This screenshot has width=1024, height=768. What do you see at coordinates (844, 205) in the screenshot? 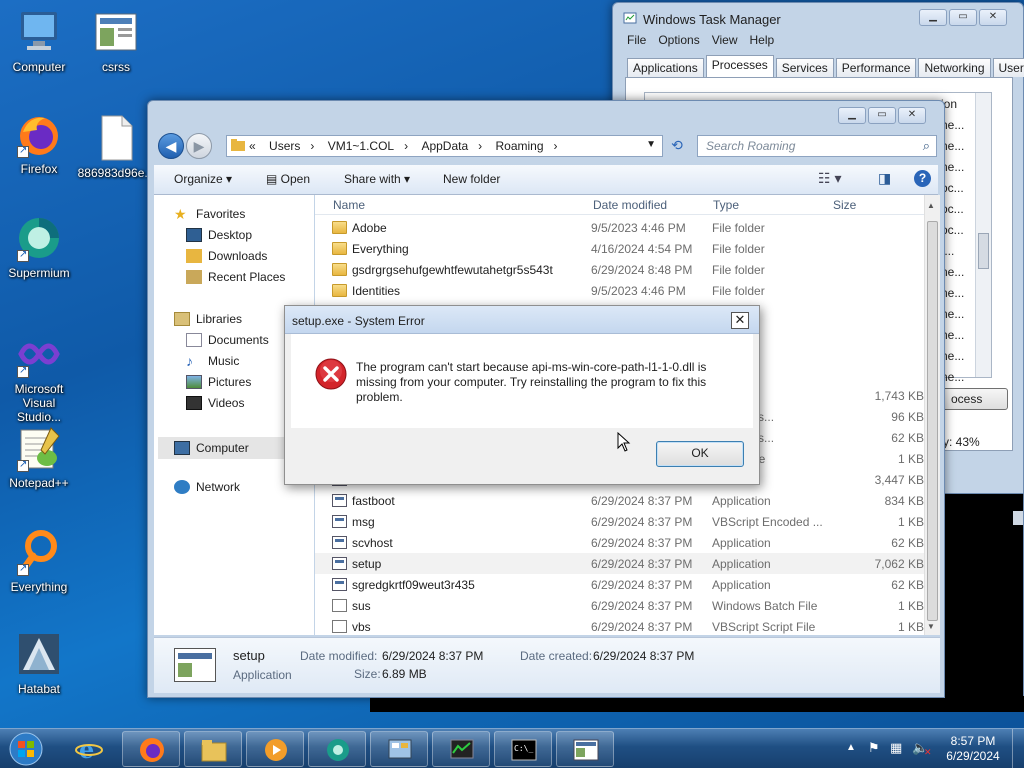
I see `column-header-size: Size` at bounding box center [844, 205].